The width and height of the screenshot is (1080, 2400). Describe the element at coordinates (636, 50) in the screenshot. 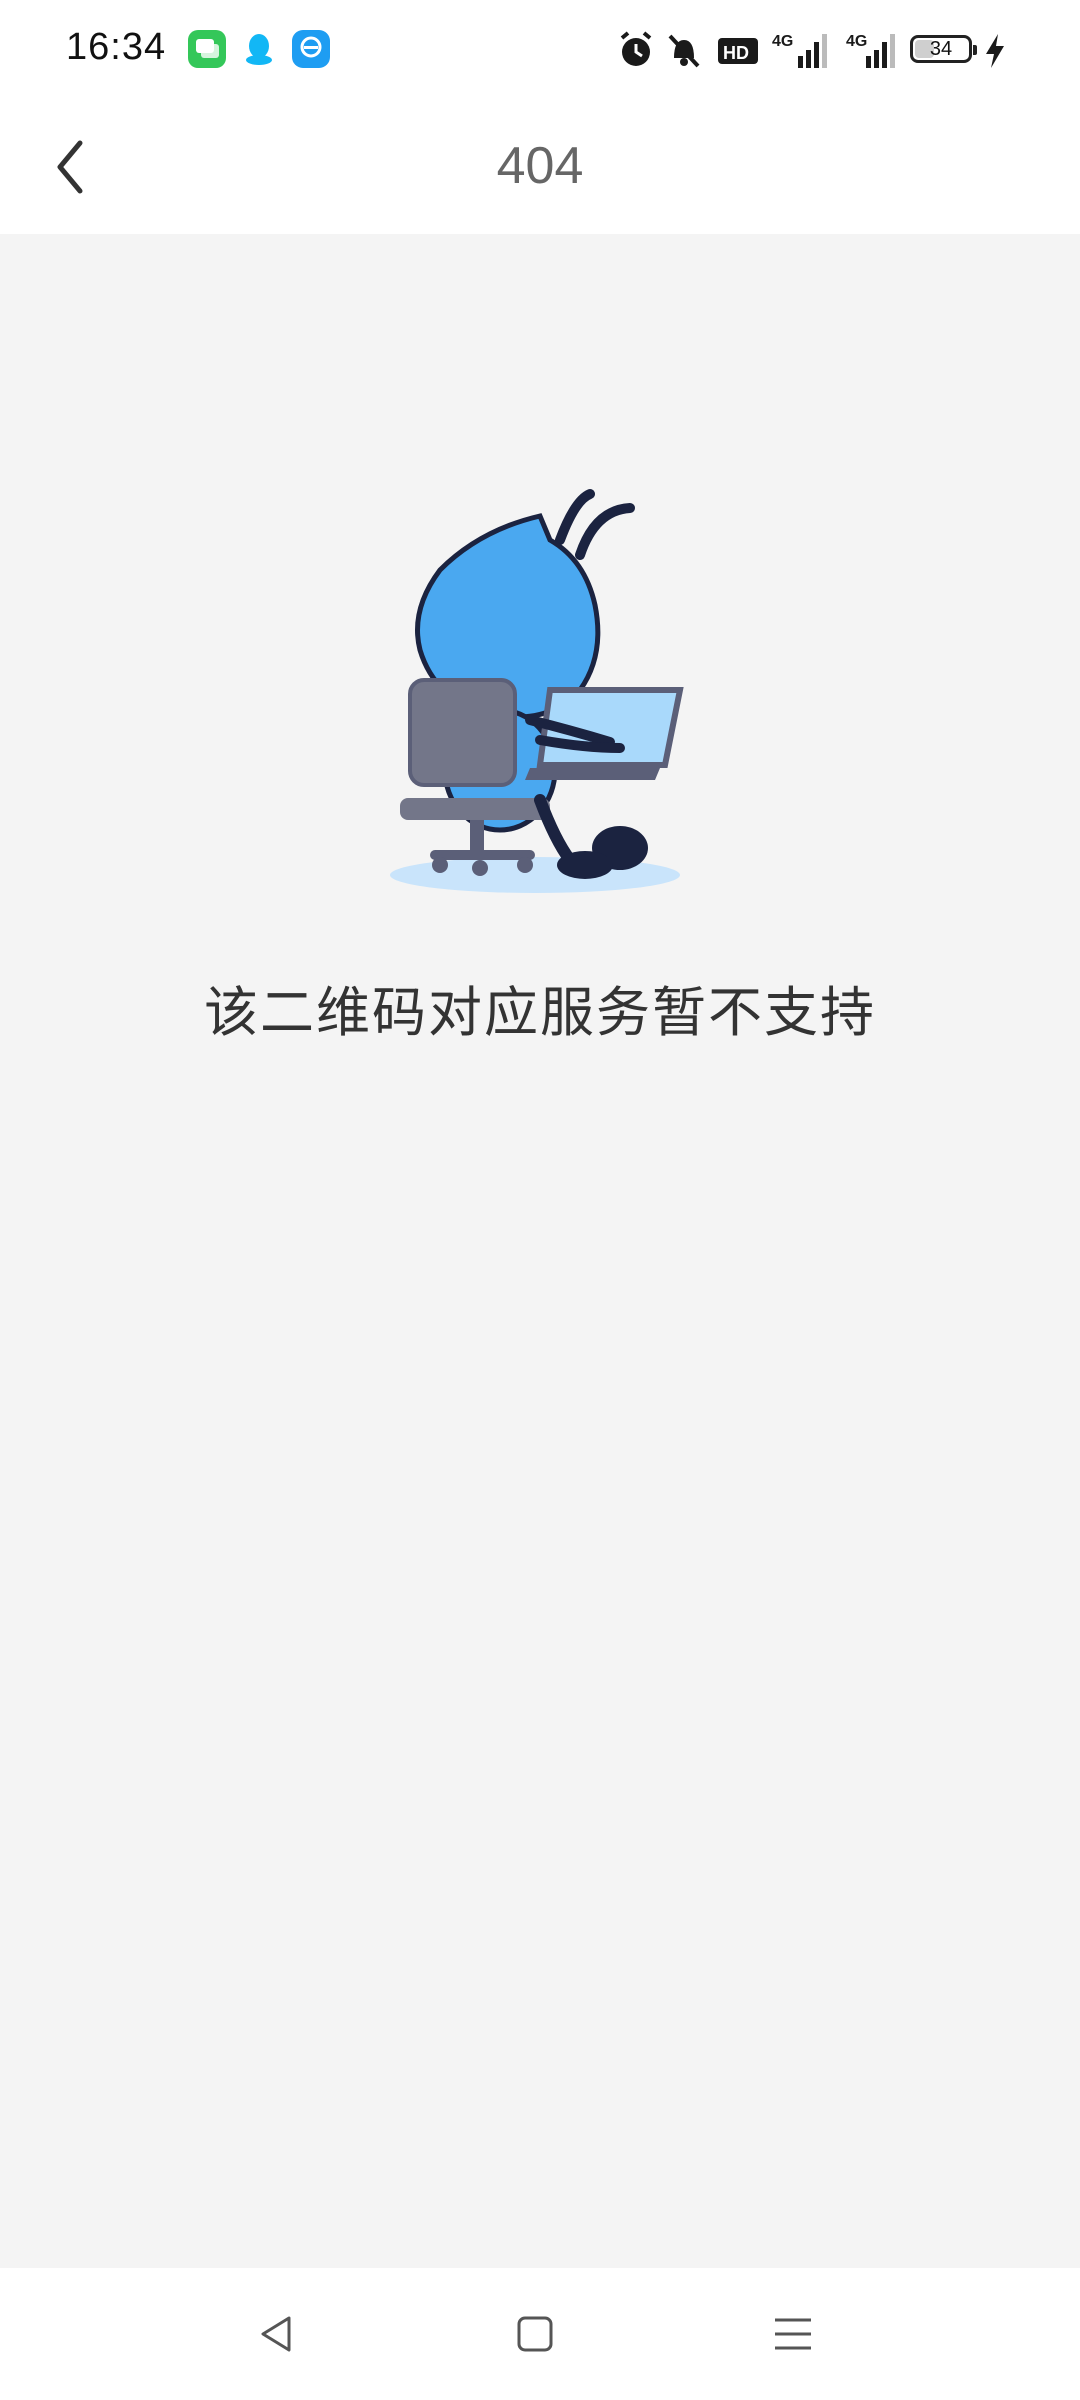

I see `alarm-icon` at that location.